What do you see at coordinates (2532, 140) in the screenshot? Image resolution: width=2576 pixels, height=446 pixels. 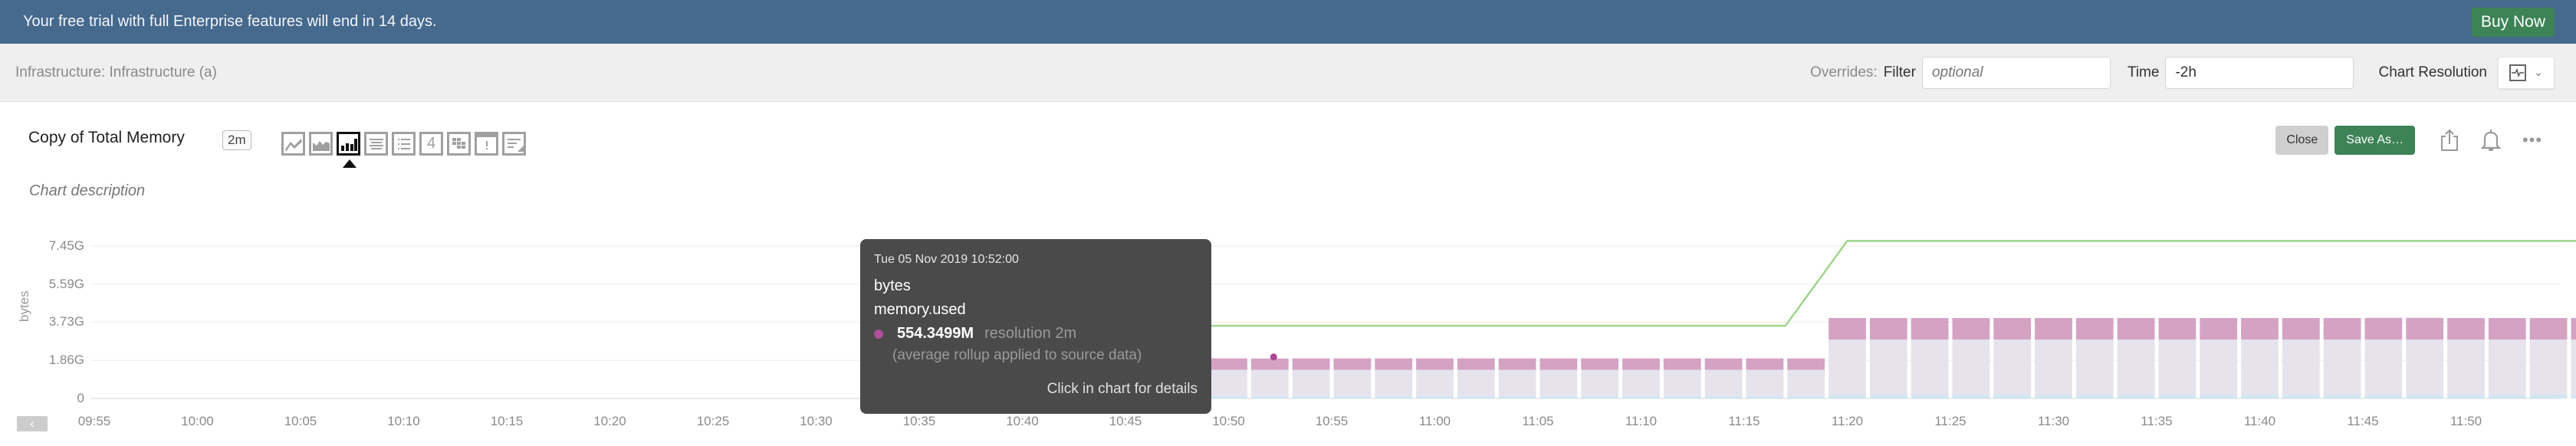 I see `more-options-button: •••` at bounding box center [2532, 140].